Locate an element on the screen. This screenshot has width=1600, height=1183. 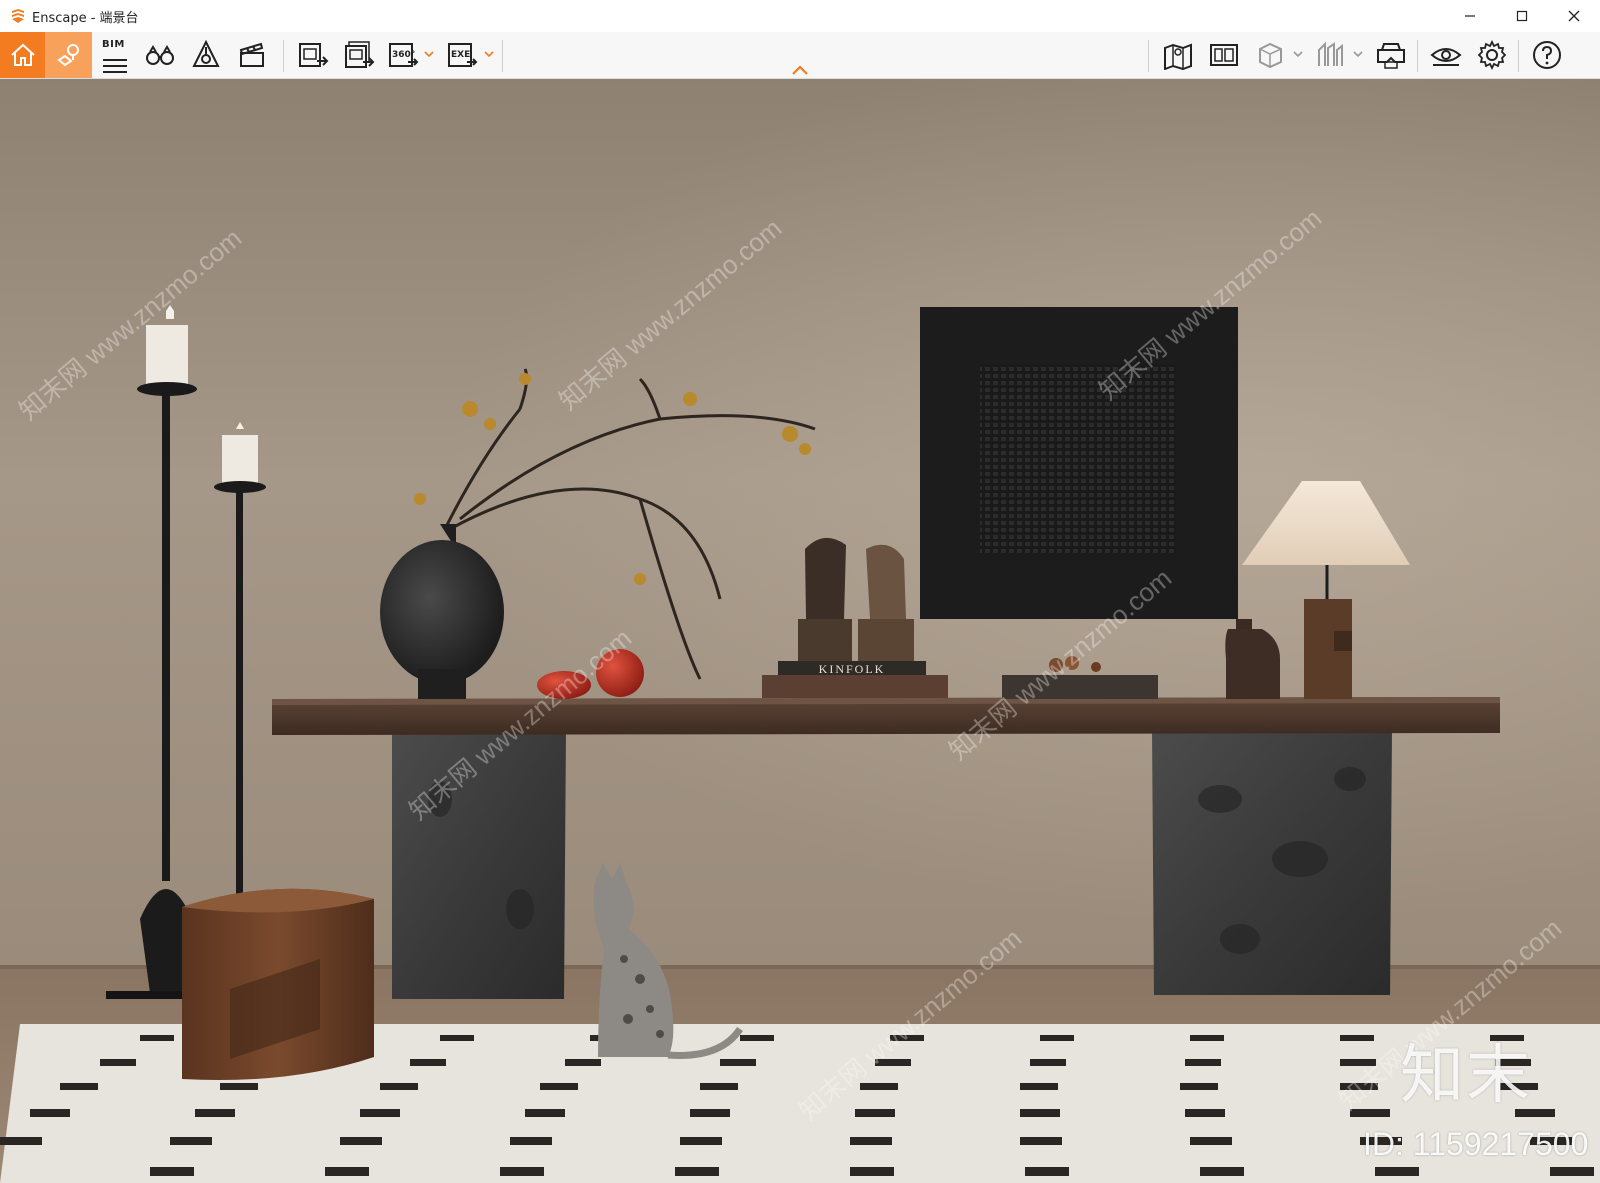
minimize-button is located at coordinates (1470, 16).